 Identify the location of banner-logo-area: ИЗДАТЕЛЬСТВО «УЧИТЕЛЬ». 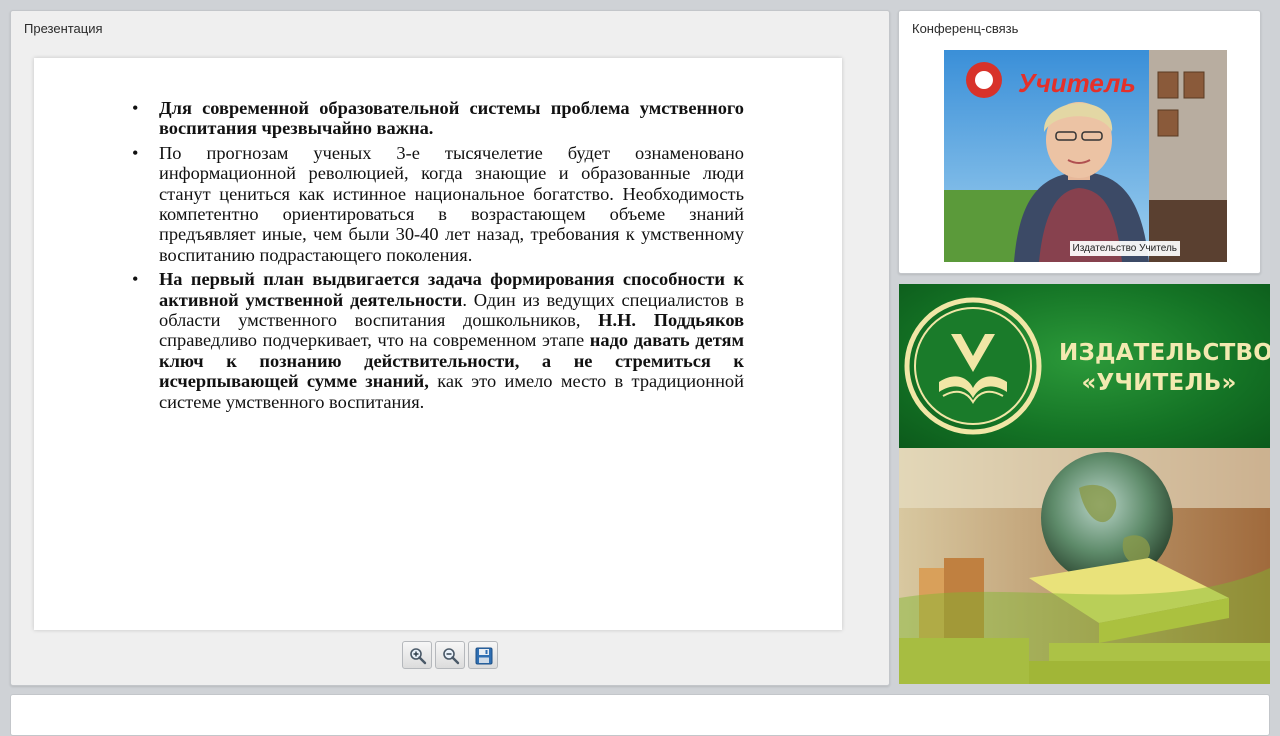
(1084, 366).